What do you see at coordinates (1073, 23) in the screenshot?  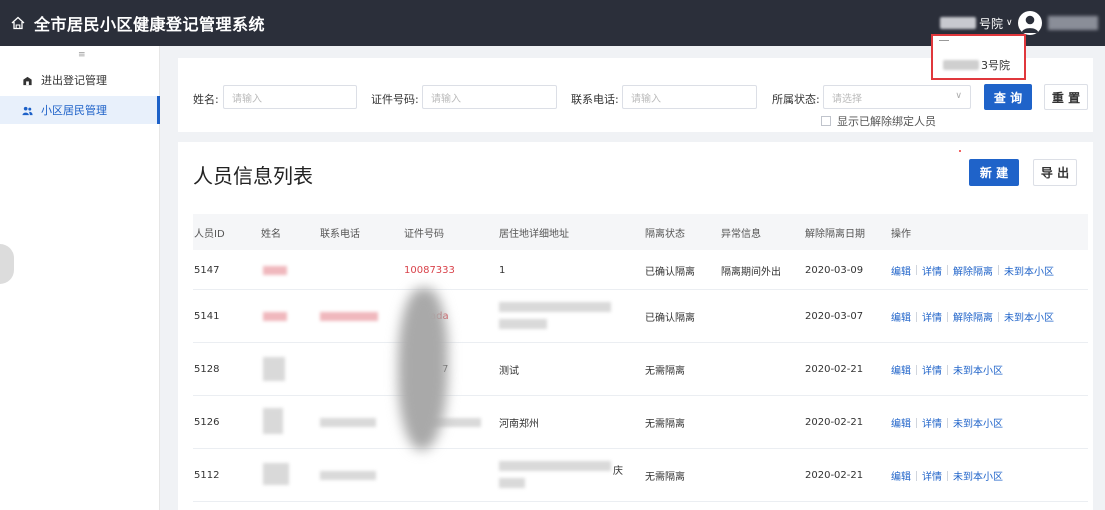 I see `username-redacted` at bounding box center [1073, 23].